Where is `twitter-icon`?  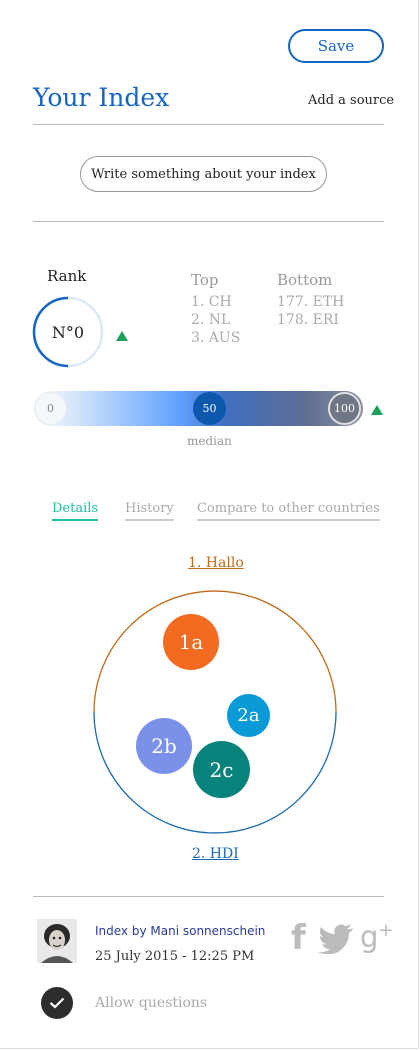 twitter-icon is located at coordinates (336, 939).